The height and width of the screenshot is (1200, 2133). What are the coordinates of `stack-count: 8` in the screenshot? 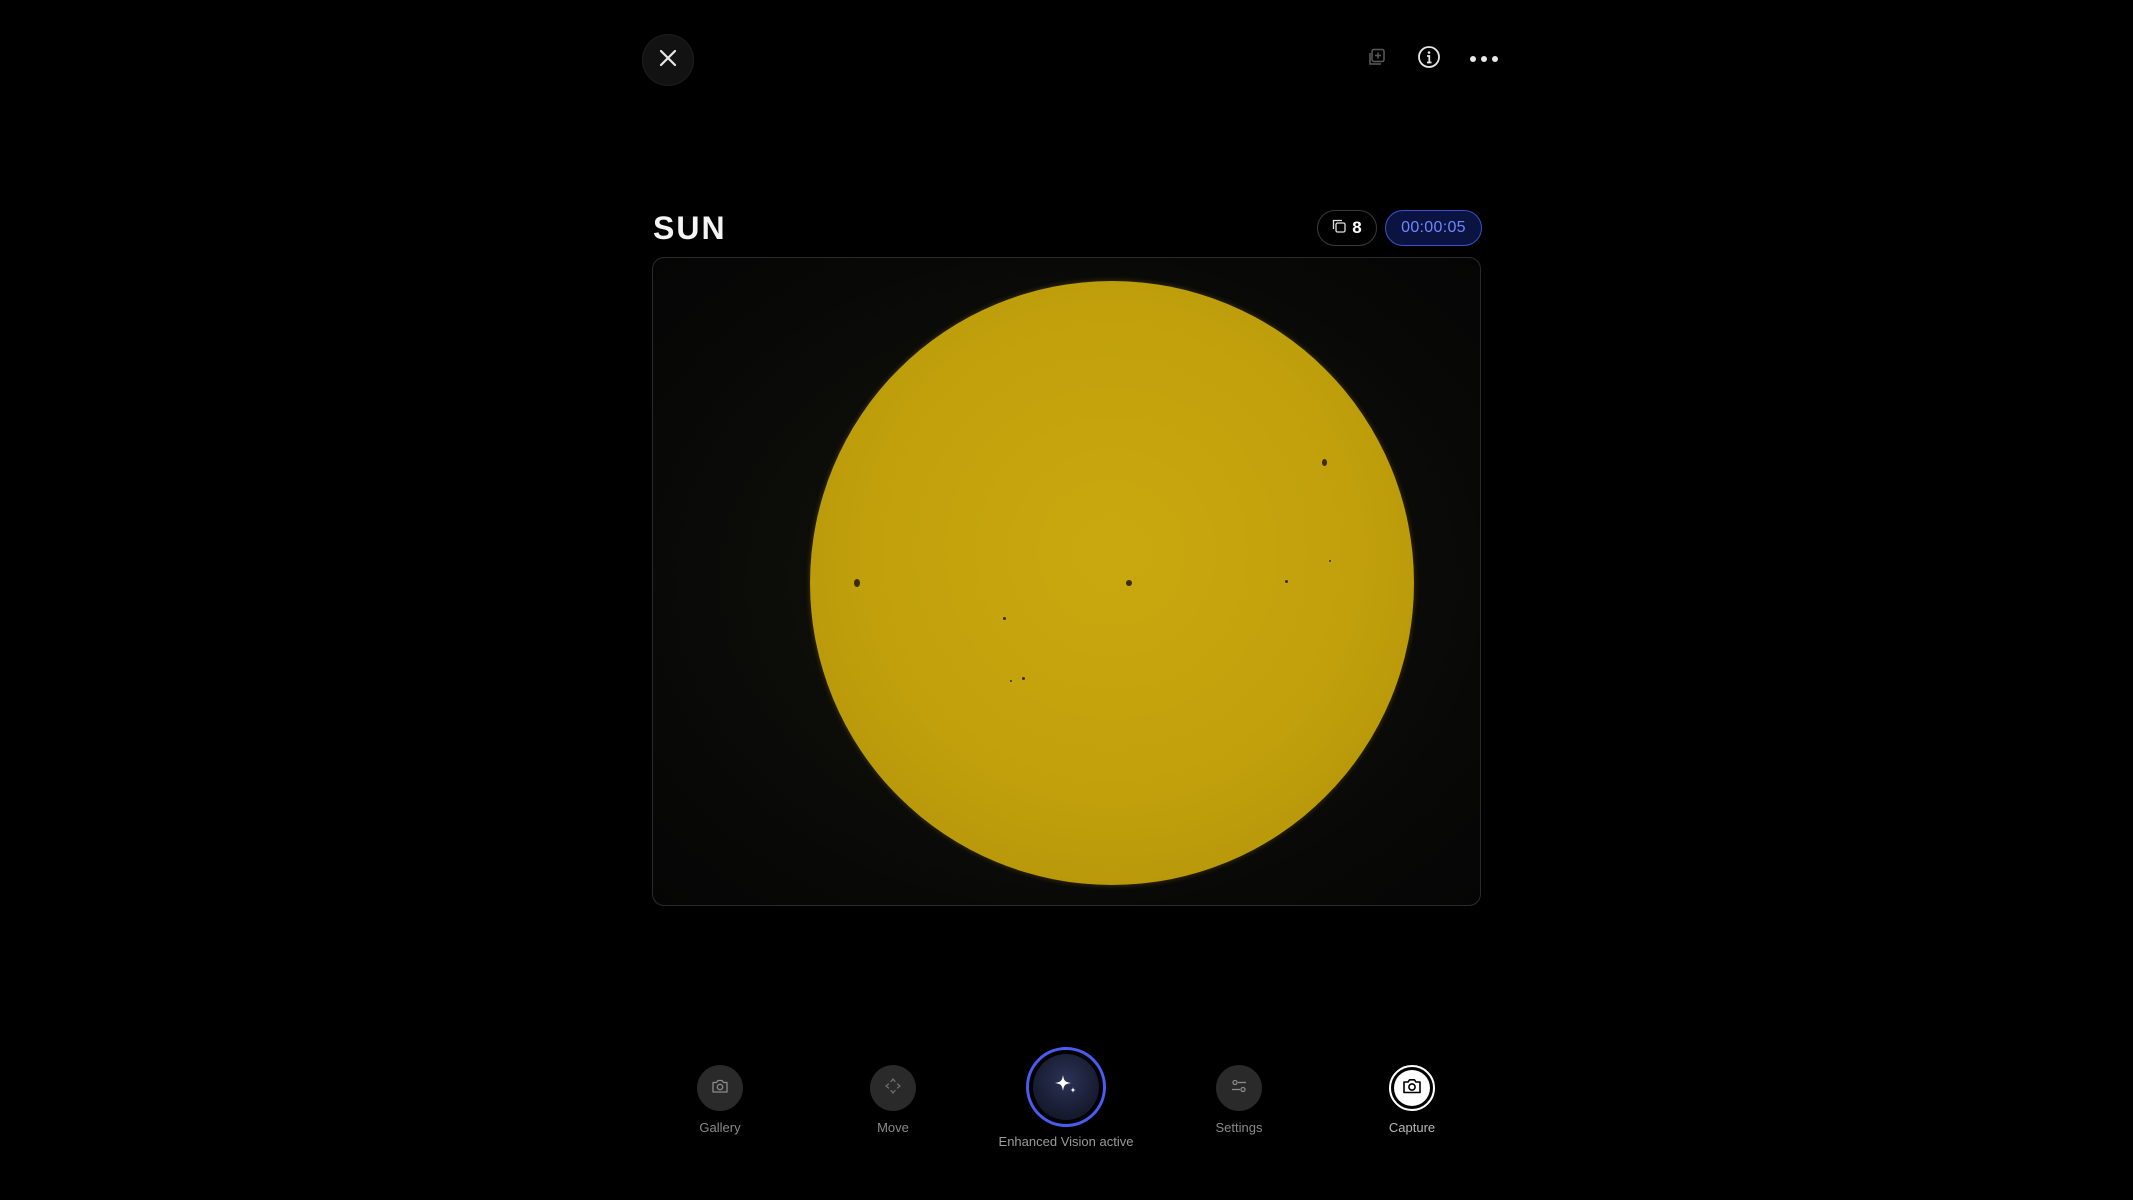 It's located at (1357, 227).